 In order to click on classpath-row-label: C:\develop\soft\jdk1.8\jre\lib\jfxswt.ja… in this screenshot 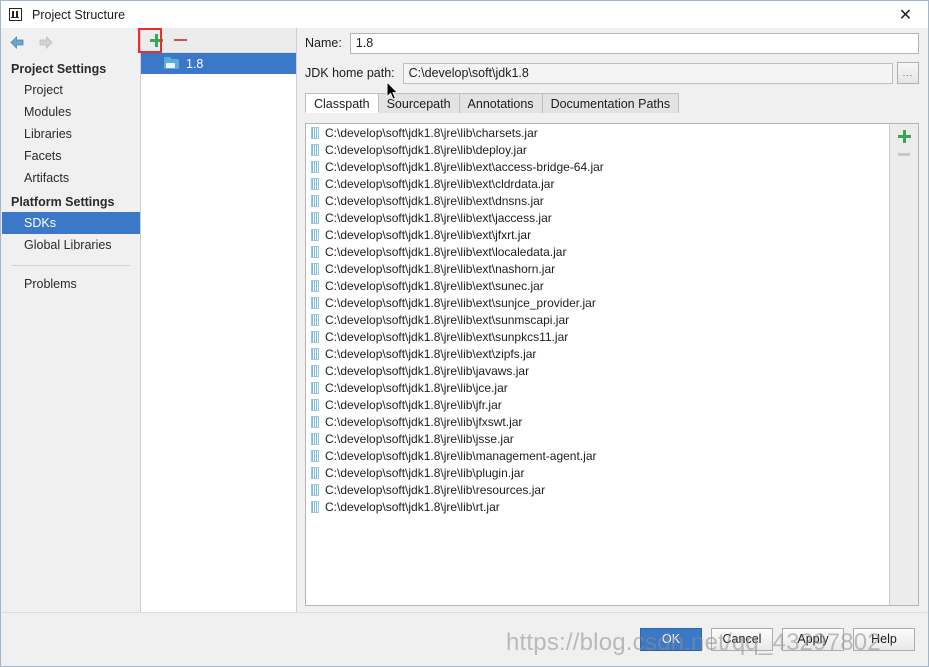, I will do `click(424, 421)`.